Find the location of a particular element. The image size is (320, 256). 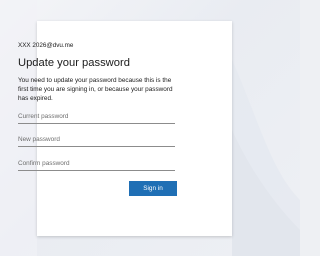

sign-in-button: Sign in is located at coordinates (153, 188).